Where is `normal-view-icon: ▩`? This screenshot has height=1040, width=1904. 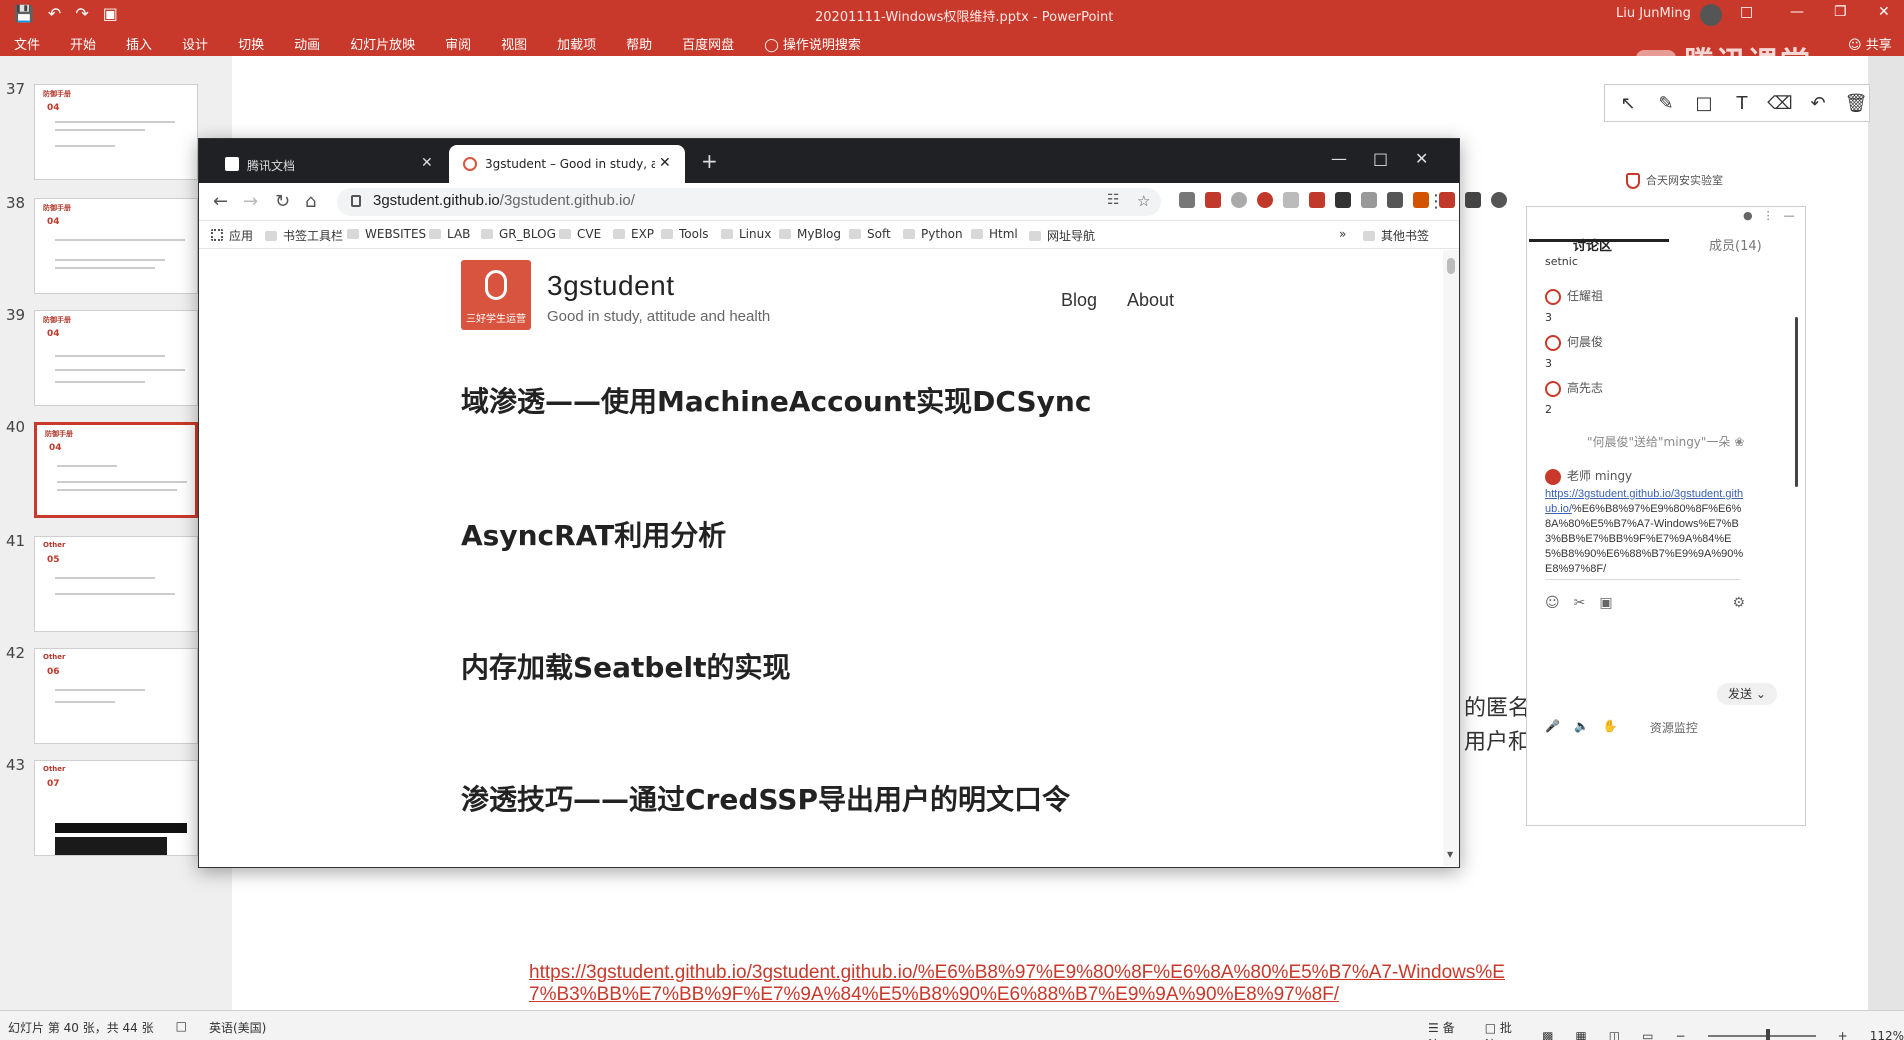 normal-view-icon: ▩ is located at coordinates (1547, 1034).